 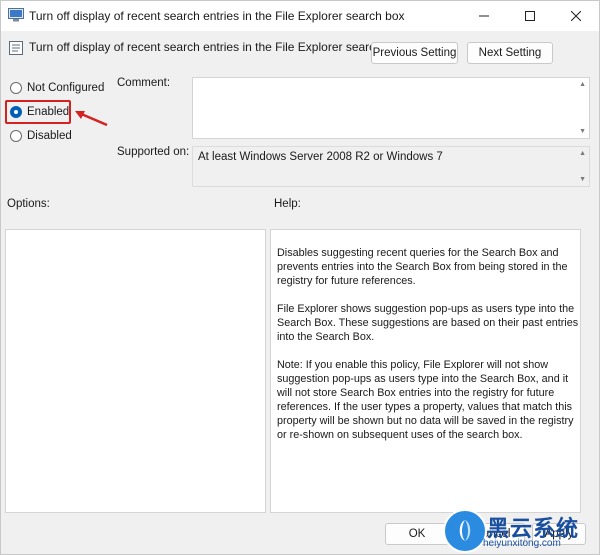 I want to click on radio-disabled: Disabled, so click(x=41, y=136).